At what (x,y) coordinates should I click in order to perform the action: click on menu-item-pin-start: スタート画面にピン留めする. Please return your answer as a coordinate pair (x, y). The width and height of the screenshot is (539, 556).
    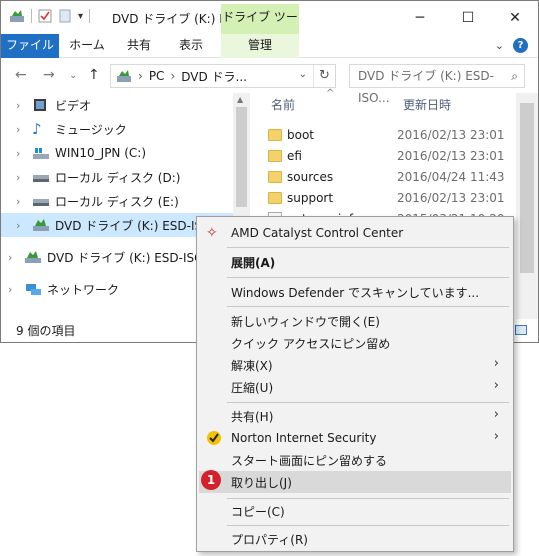
    Looking at the image, I should click on (355, 460).